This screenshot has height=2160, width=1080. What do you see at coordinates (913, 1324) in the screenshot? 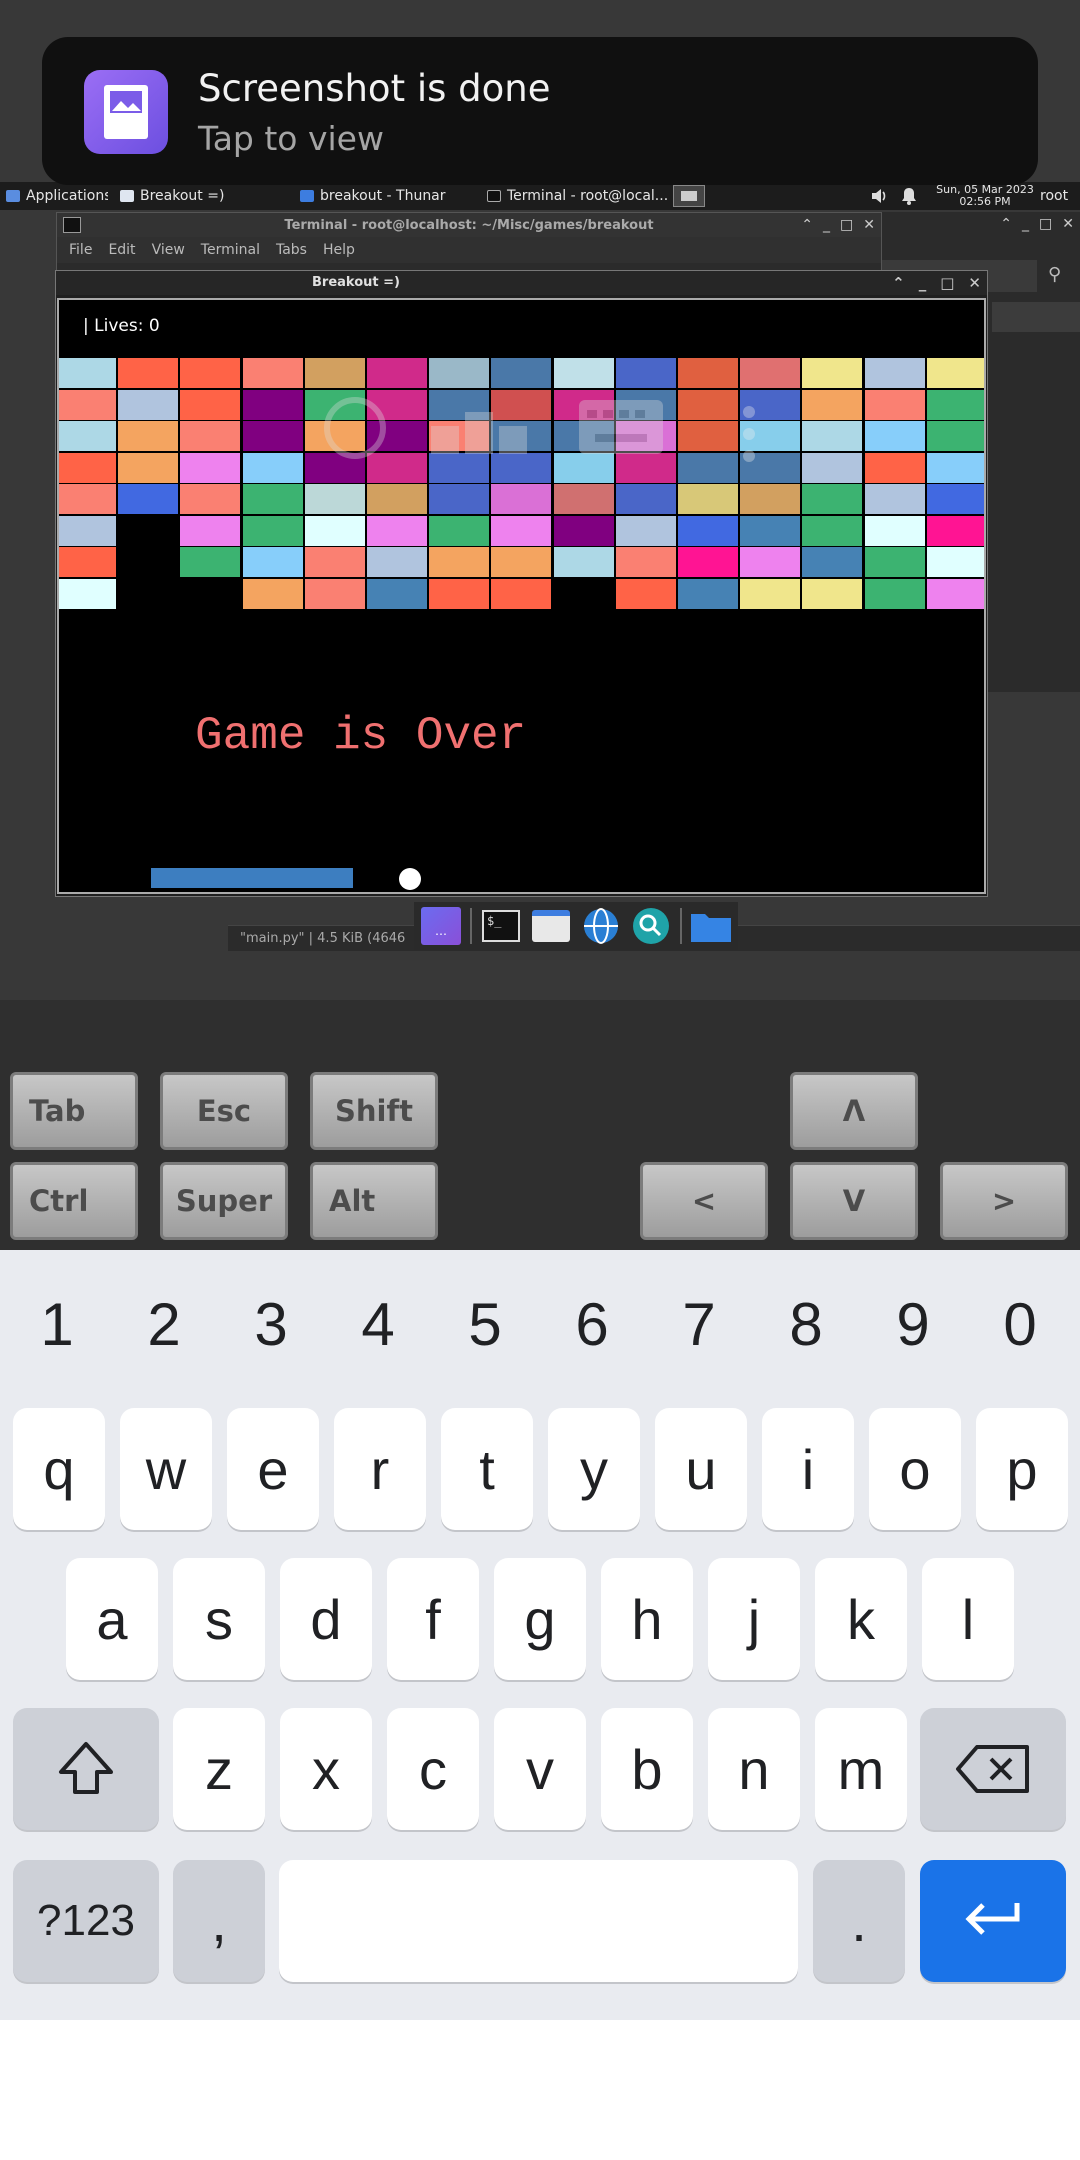
I see `number-key: 9` at bounding box center [913, 1324].